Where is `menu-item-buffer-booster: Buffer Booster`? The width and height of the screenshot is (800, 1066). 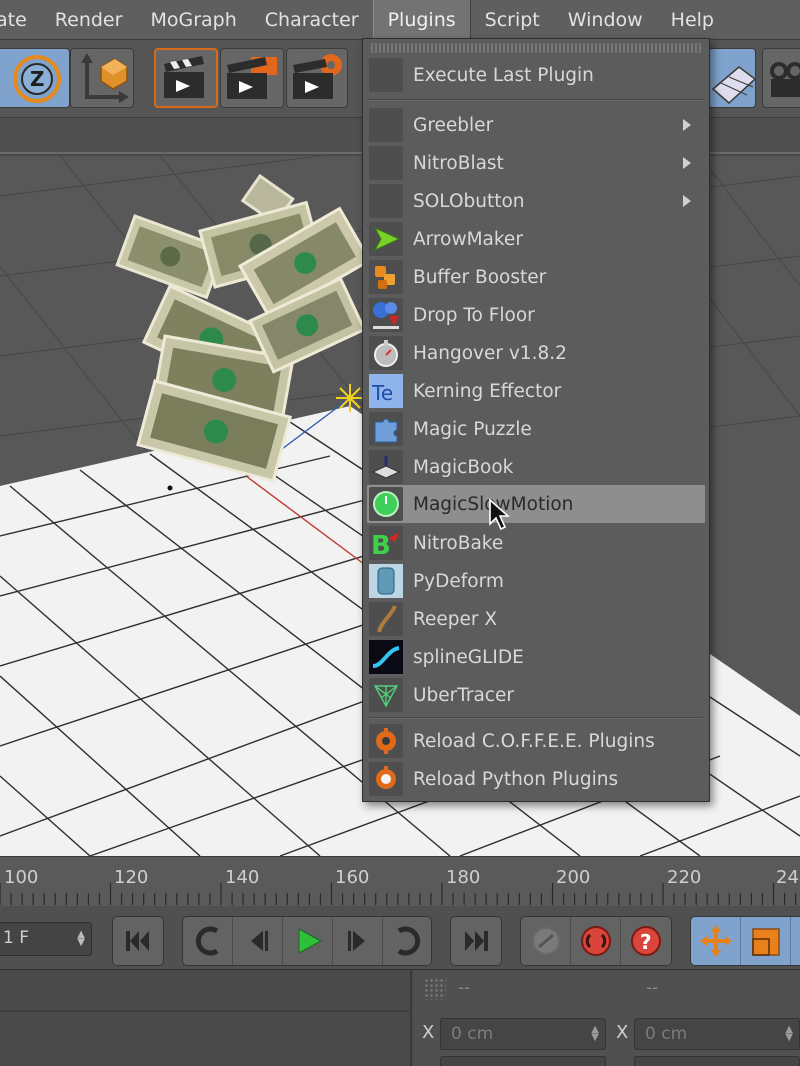
menu-item-buffer-booster: Buffer Booster is located at coordinates (536, 277).